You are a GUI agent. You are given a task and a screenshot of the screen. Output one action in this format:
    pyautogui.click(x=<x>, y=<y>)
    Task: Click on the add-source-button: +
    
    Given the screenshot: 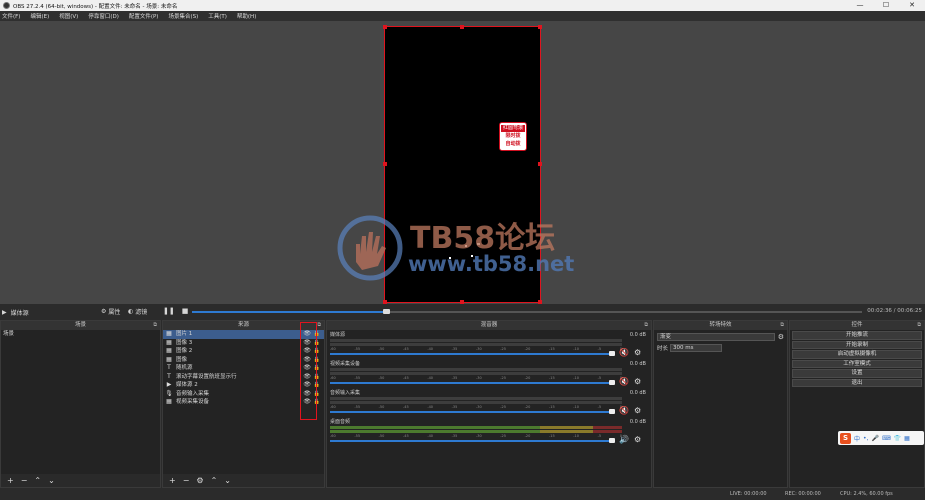 What is the action you would take?
    pyautogui.click(x=172, y=480)
    